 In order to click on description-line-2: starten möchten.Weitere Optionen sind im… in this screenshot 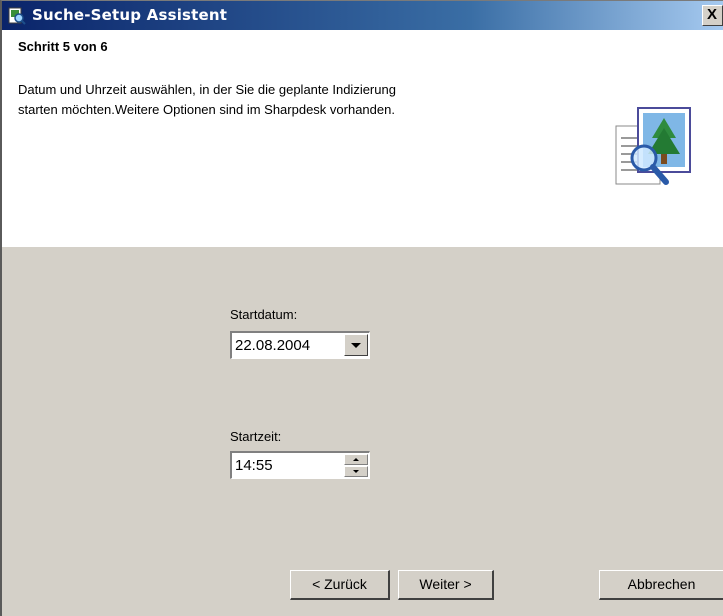, I will do `click(206, 109)`.